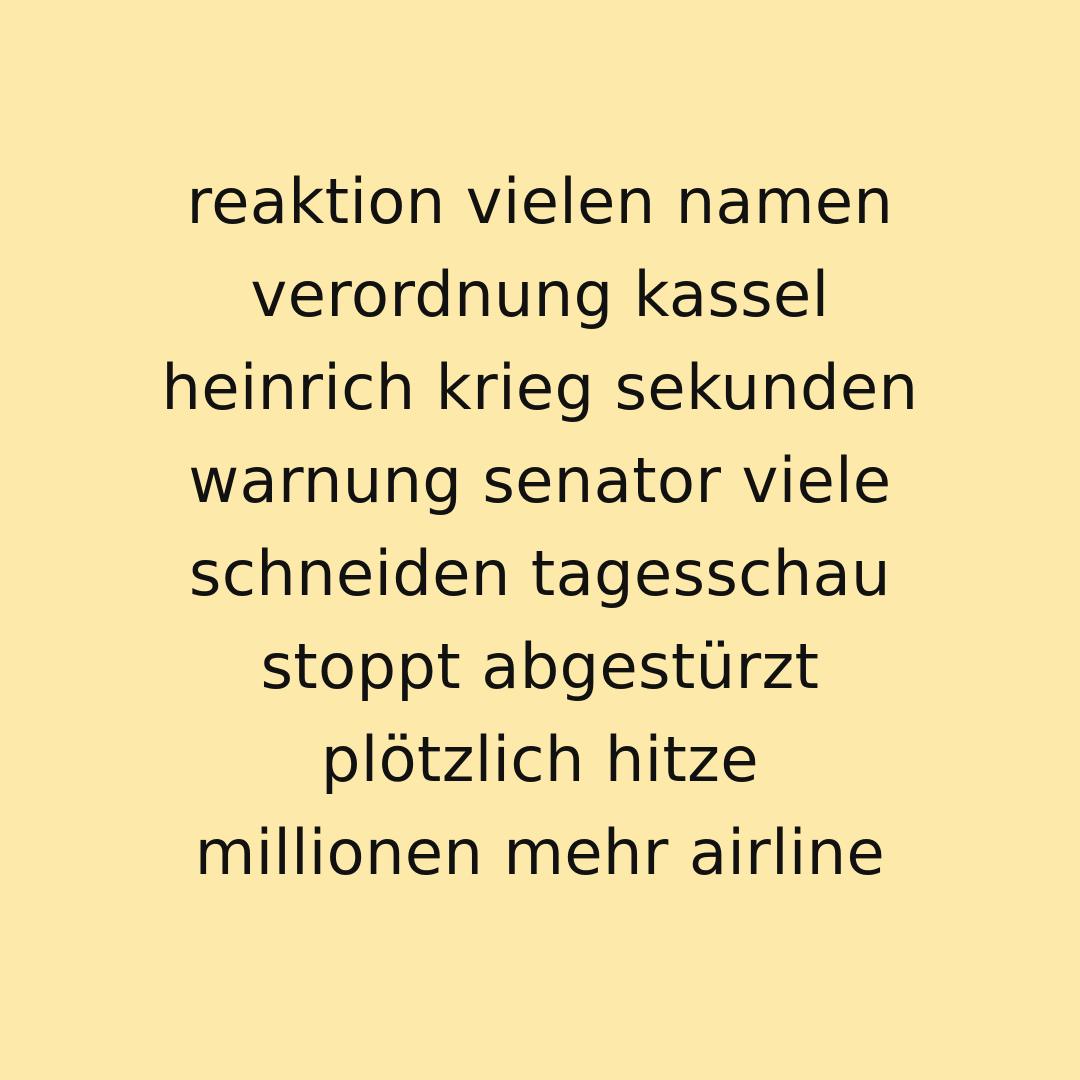  What do you see at coordinates (540, 852) in the screenshot?
I see `text-line-8: millionen mehr airline` at bounding box center [540, 852].